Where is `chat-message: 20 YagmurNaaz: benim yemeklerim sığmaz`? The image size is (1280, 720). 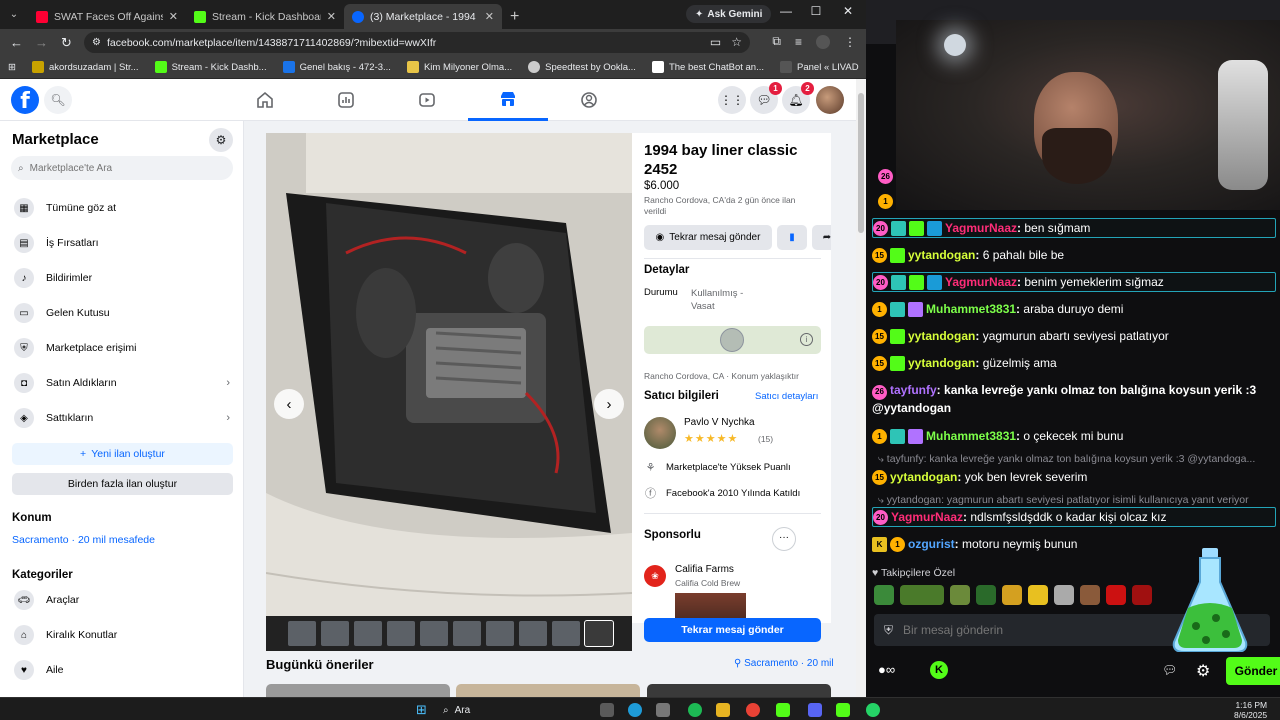
chat-message: 20 YagmurNaaz: benim yemeklerim sığmaz is located at coordinates (1074, 282).